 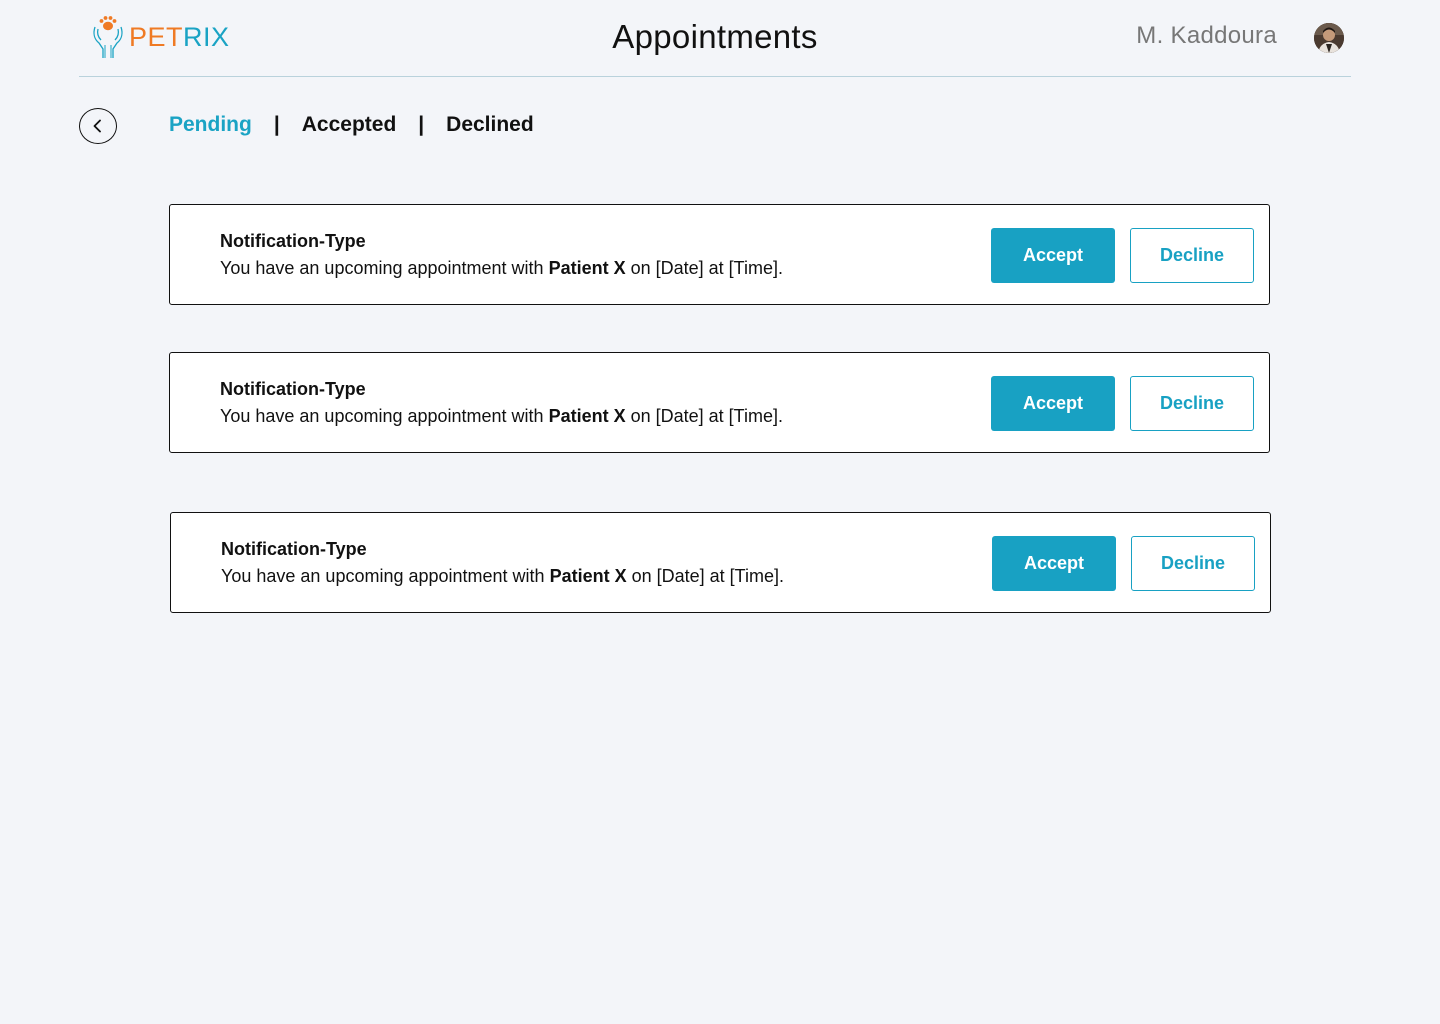 What do you see at coordinates (1206, 36) in the screenshot?
I see `user-name: M. Kaddoura` at bounding box center [1206, 36].